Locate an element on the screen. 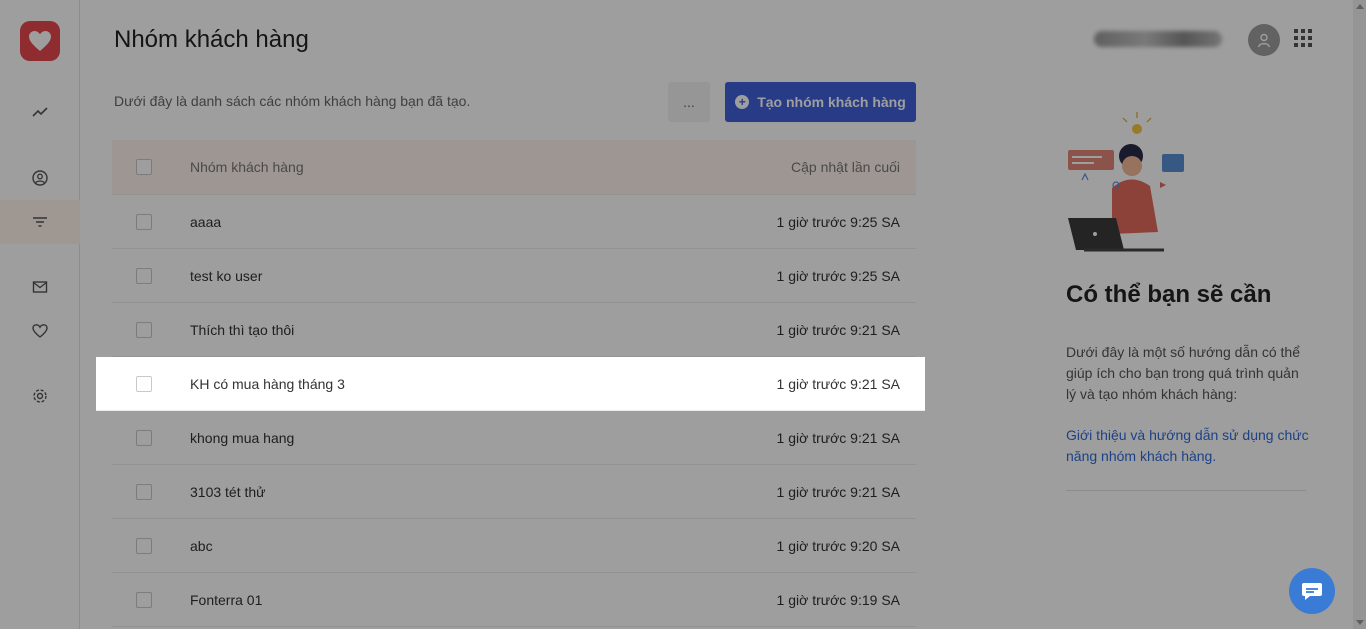 Image resolution: width=1366 pixels, height=629 pixels. nav-customer-groups is located at coordinates (40, 222).